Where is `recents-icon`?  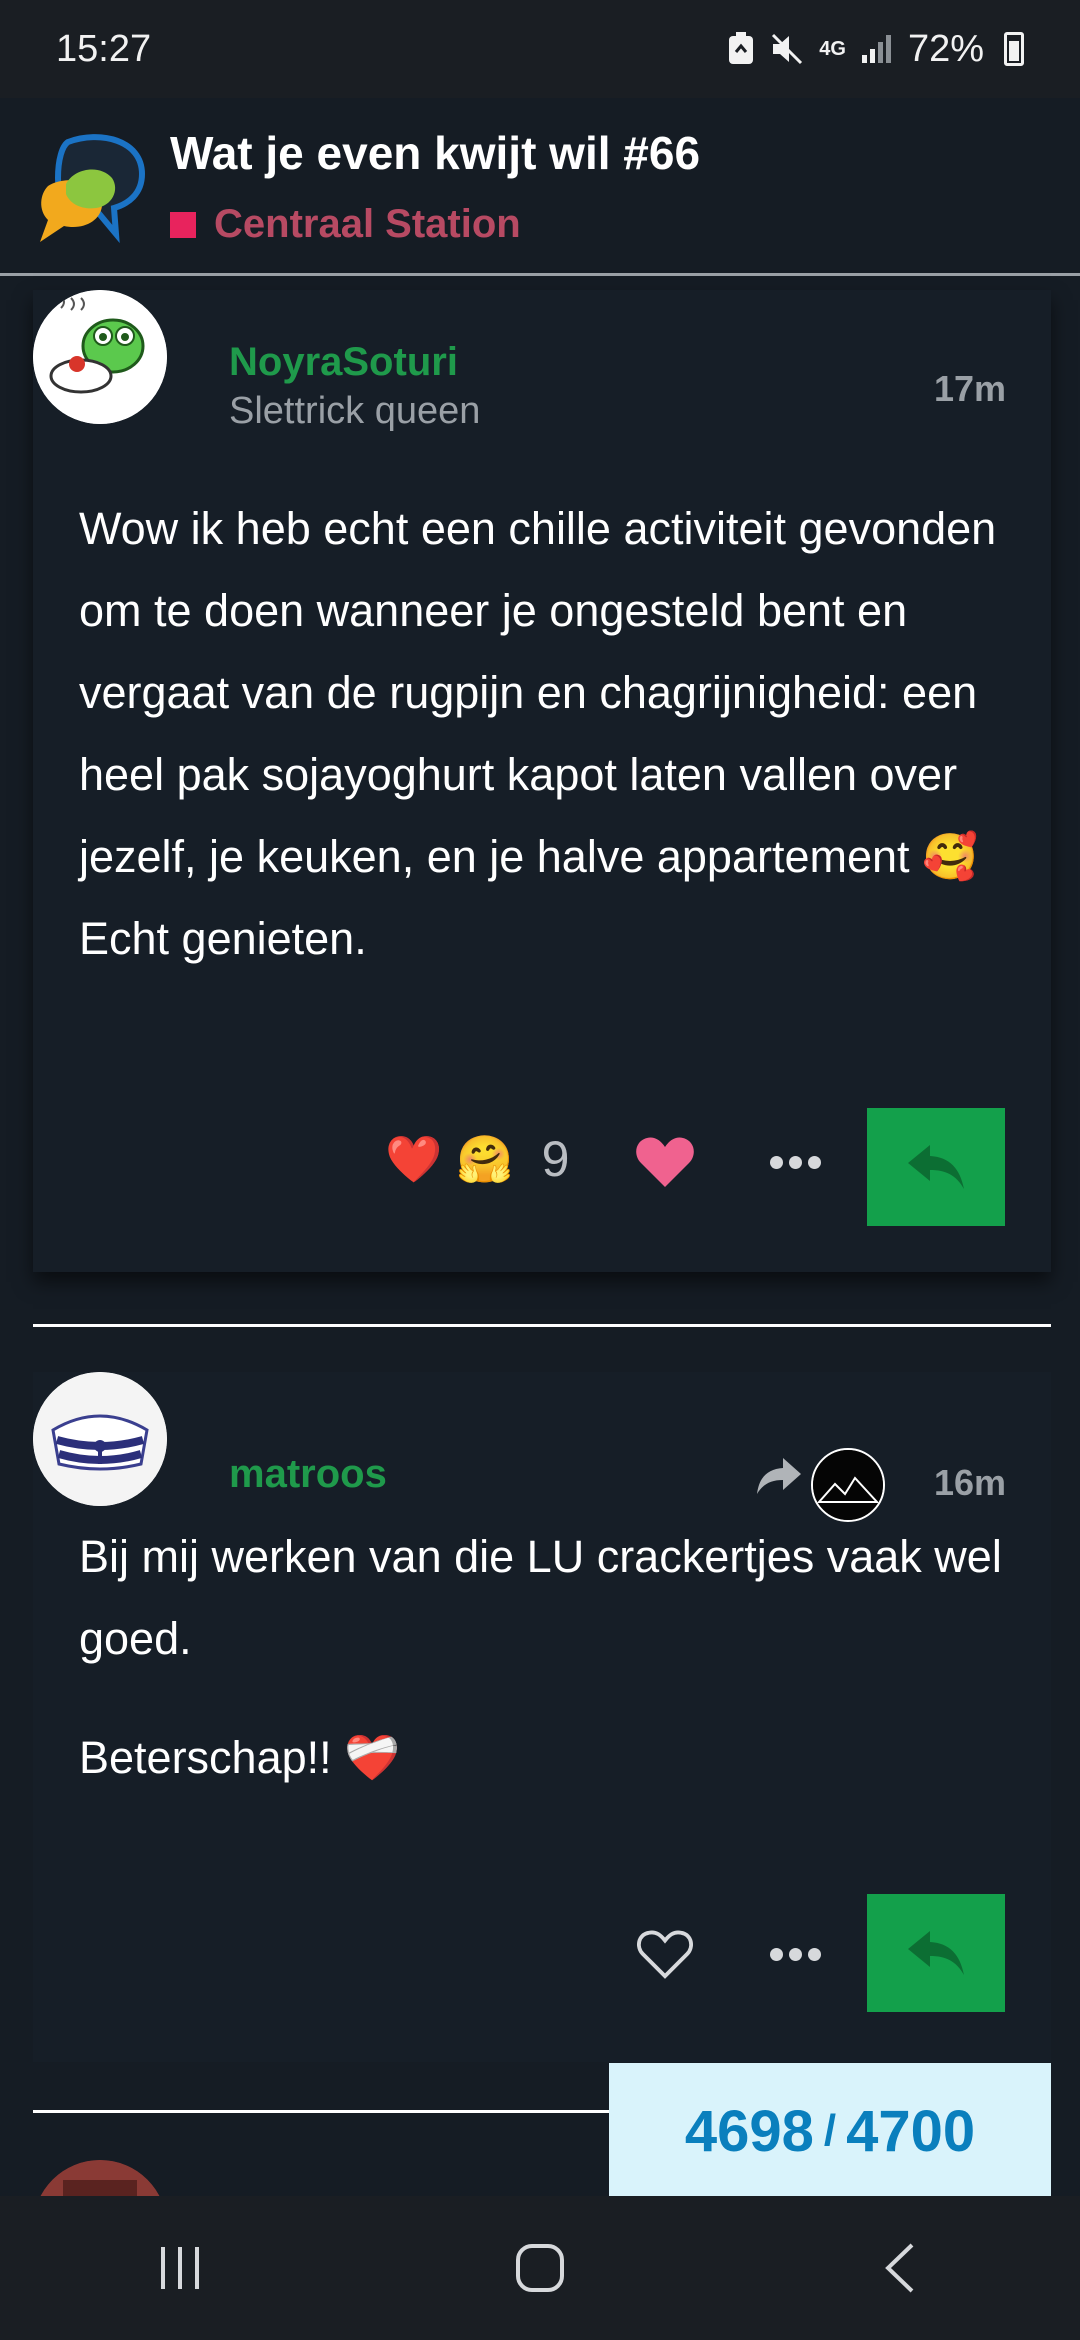 recents-icon is located at coordinates (180, 2268).